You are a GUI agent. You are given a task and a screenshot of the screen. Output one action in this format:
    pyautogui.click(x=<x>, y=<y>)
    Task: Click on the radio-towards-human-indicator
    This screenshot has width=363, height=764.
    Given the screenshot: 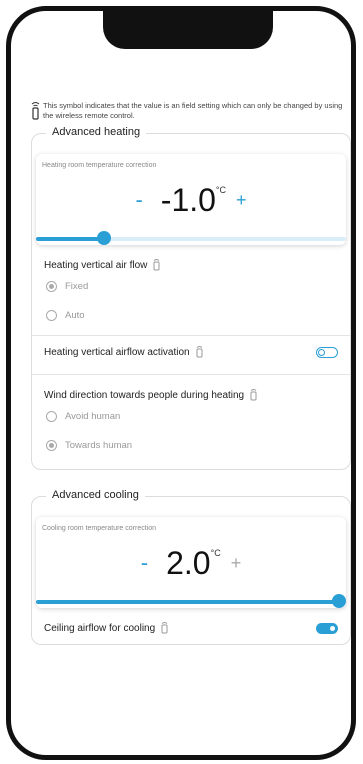 What is the action you would take?
    pyautogui.click(x=51, y=445)
    